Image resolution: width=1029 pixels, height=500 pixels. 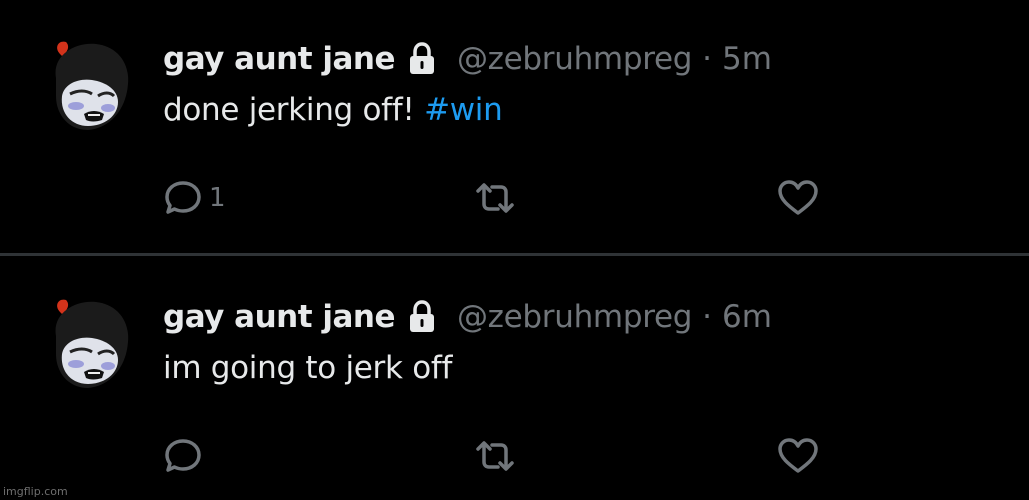 I want to click on timestamp: 6m, so click(x=747, y=317).